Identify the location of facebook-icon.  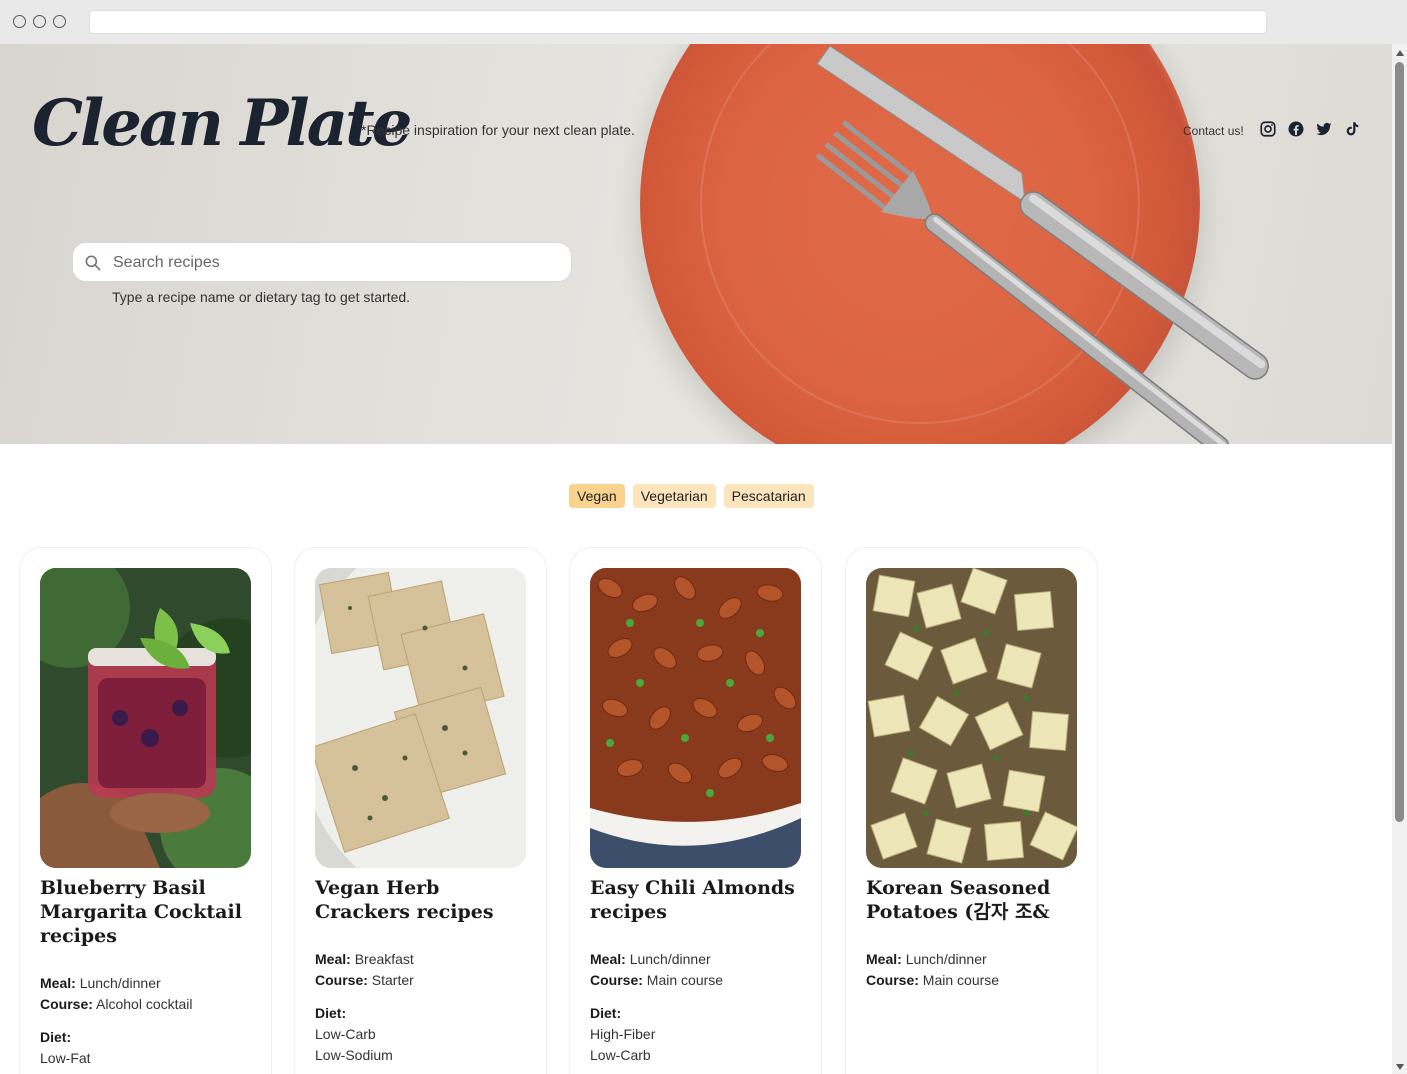
(1296, 129).